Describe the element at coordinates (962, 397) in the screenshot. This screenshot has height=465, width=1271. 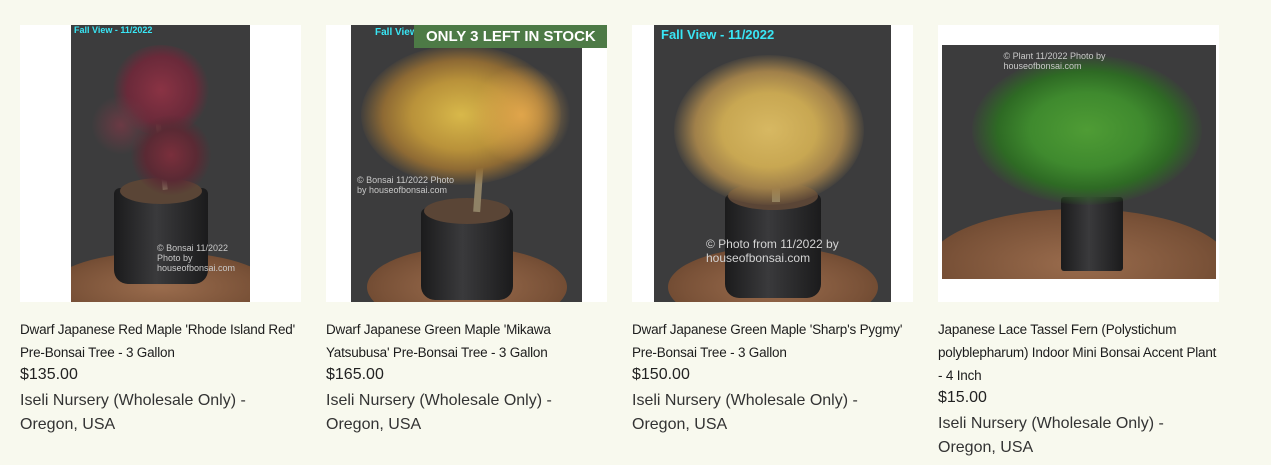
I see `product-price: $15.00` at that location.